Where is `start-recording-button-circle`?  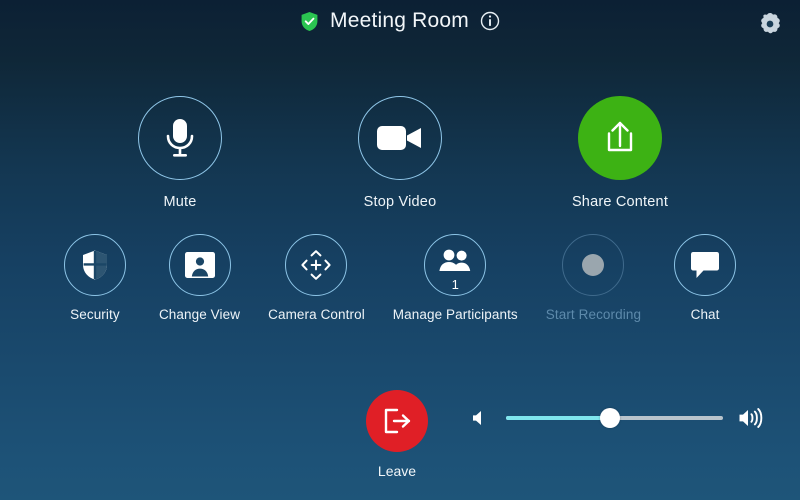
start-recording-button-circle is located at coordinates (593, 265).